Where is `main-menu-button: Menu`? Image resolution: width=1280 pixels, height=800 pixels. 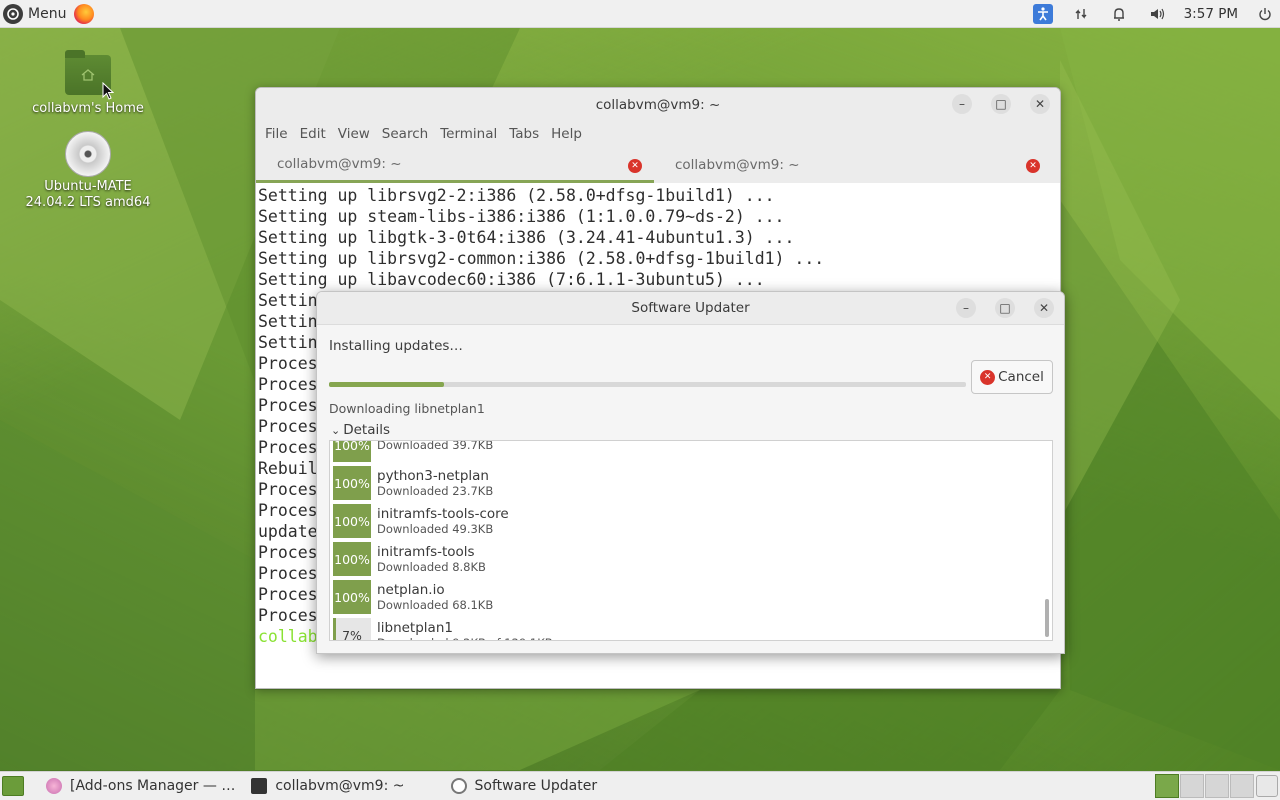 main-menu-button: Menu is located at coordinates (33, 14).